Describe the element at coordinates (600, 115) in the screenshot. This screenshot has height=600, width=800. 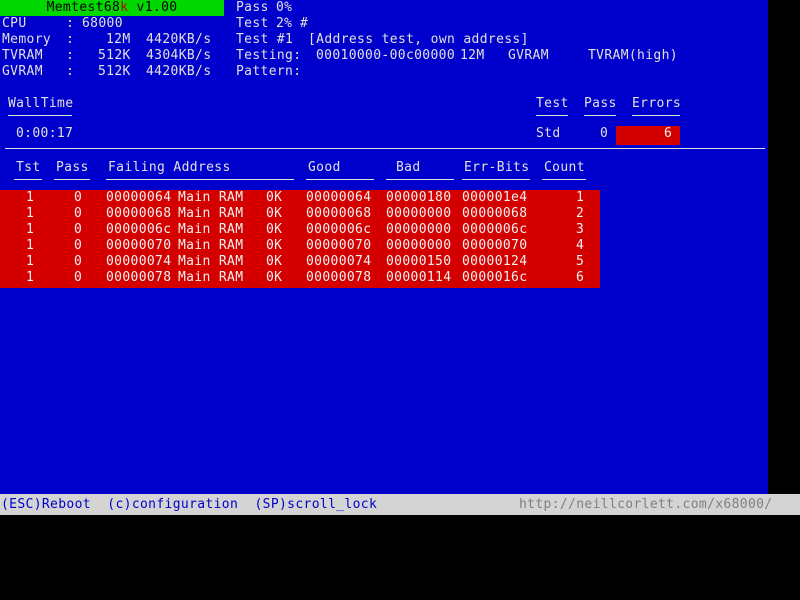
I see `summary-header-pass-rule` at that location.